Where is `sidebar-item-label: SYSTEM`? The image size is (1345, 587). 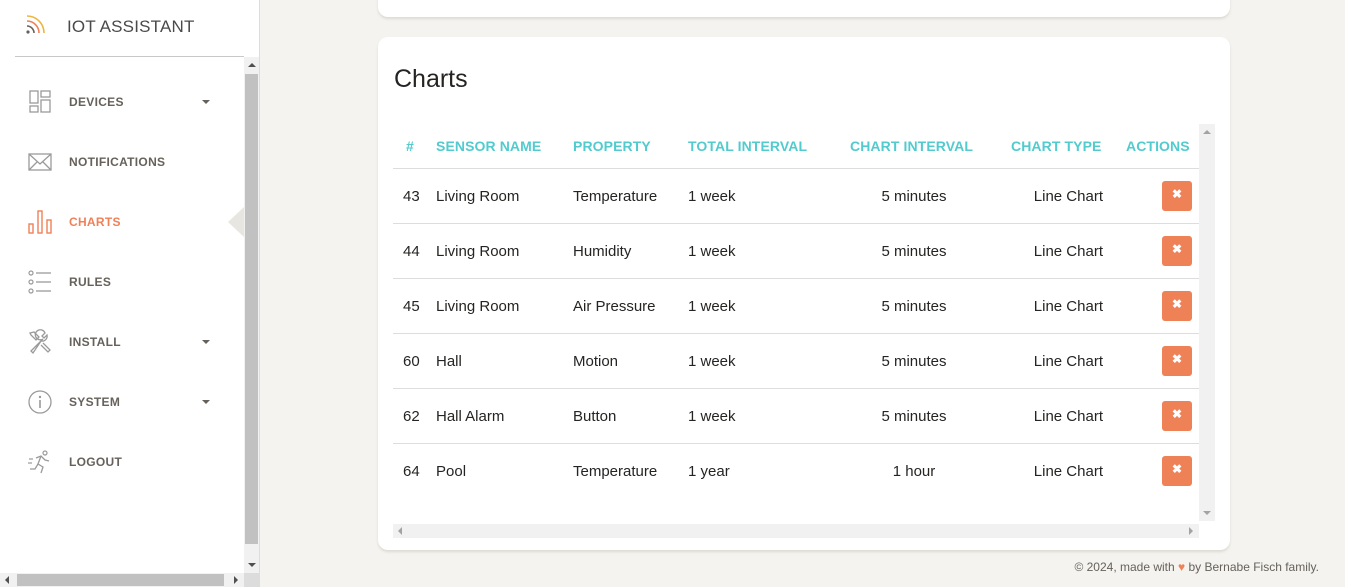 sidebar-item-label: SYSTEM is located at coordinates (95, 402).